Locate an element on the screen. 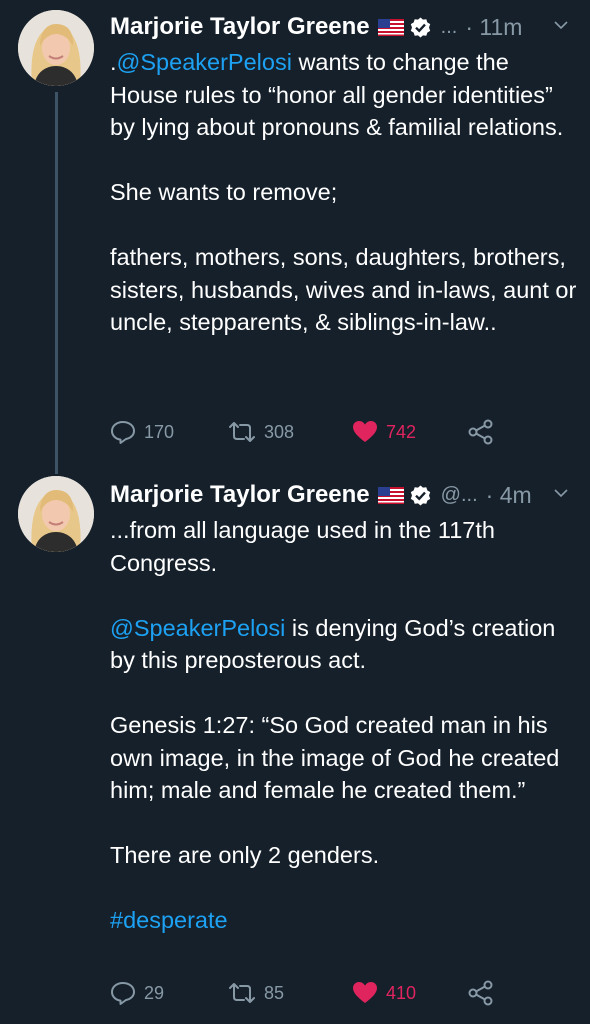 The image size is (590, 1024). like-count: 410 is located at coordinates (401, 992).